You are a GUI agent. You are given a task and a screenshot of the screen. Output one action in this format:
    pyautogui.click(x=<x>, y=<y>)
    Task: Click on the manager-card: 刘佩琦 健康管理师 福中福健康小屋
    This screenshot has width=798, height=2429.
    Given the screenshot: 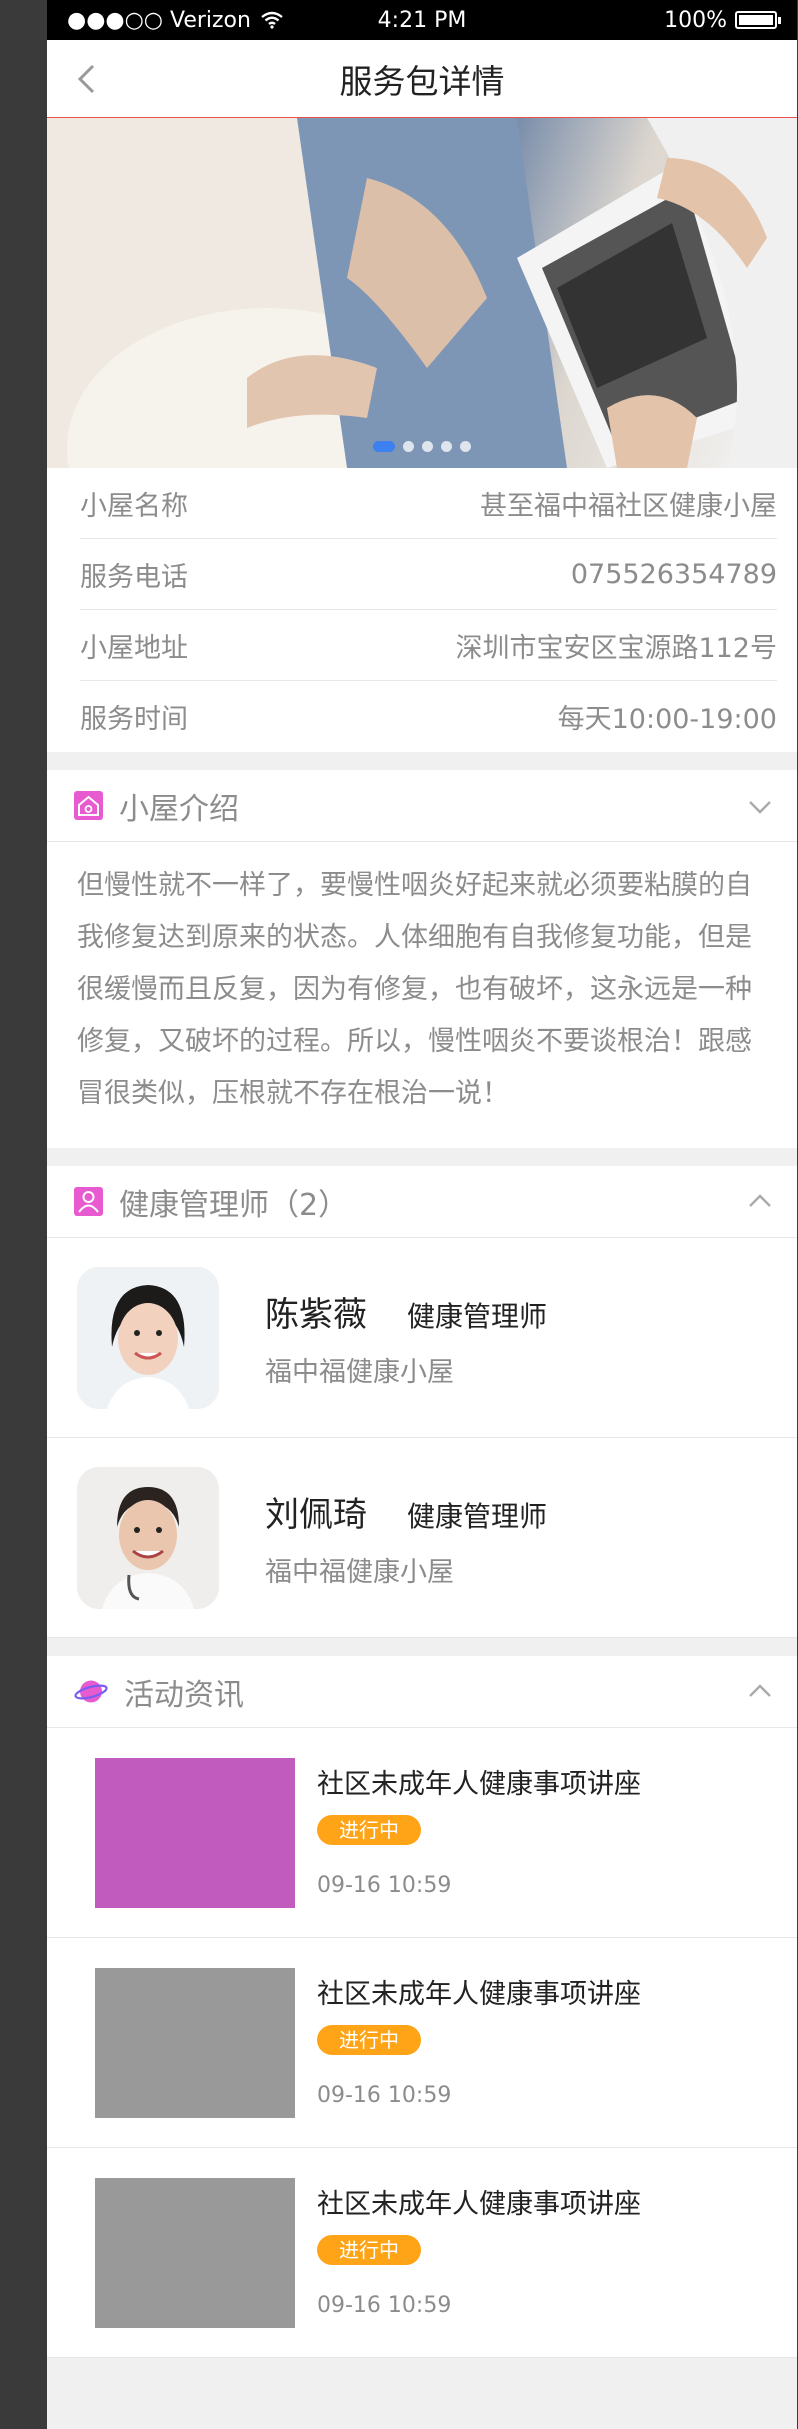 What is the action you would take?
    pyautogui.click(x=422, y=1538)
    